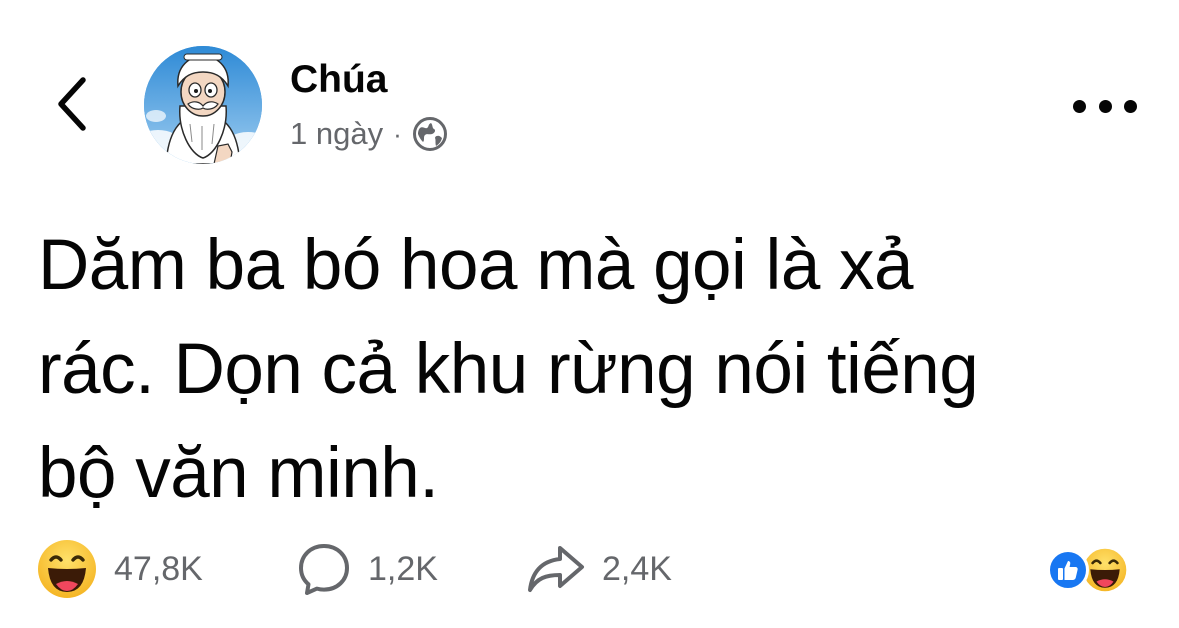 This screenshot has height=628, width=1179. I want to click on post-text-line: Dăm ba bó hoa mà gọi là xả, so click(476, 265).